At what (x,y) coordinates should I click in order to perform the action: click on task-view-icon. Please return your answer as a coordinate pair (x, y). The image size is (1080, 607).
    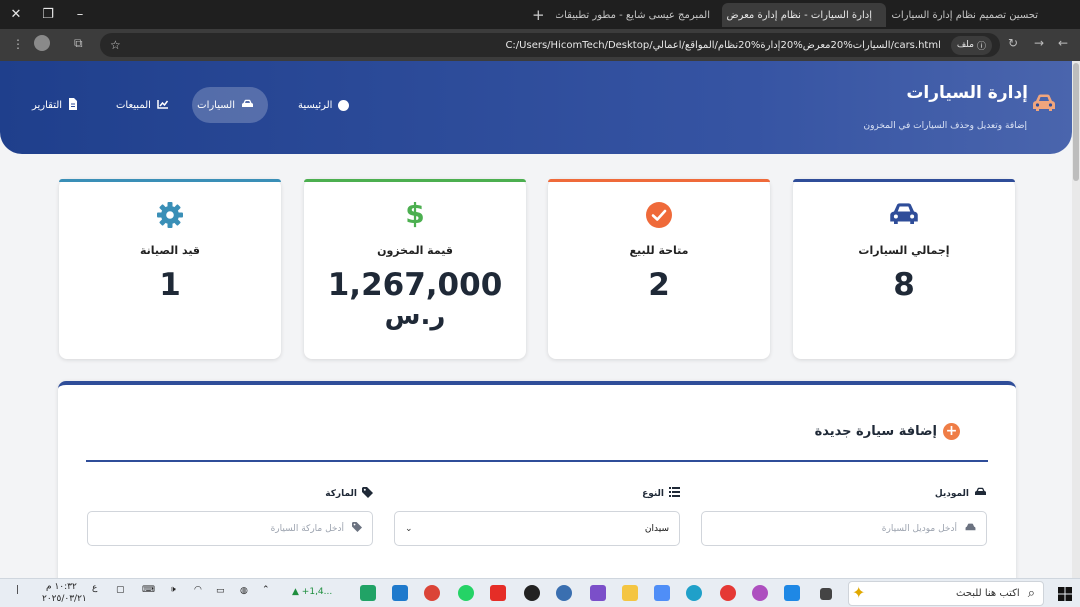
    Looking at the image, I should click on (826, 594).